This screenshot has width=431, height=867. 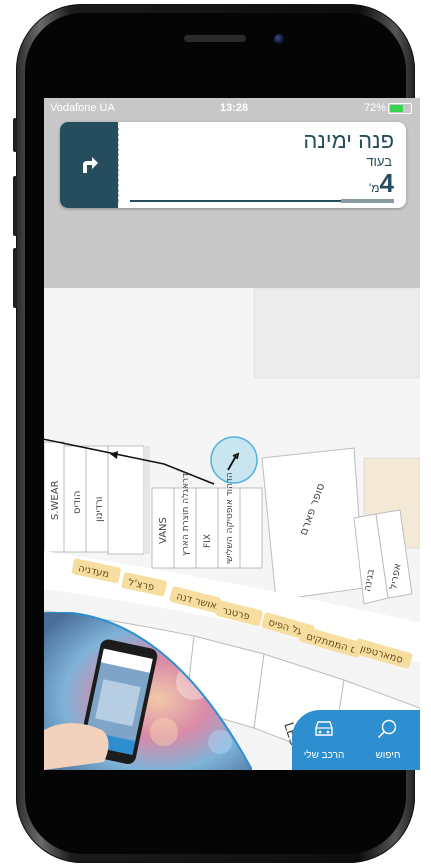 I want to click on carrier-name: Vodafone UA, so click(x=82, y=108).